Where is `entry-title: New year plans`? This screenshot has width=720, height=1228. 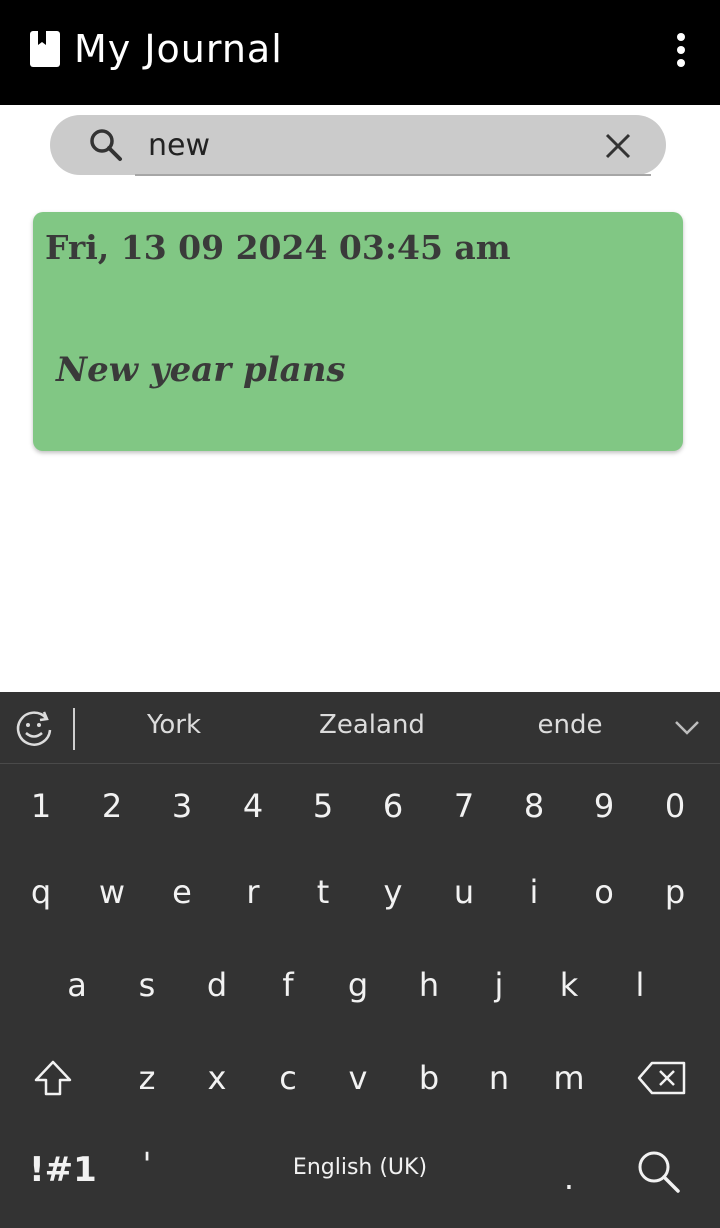 entry-title: New year plans is located at coordinates (201, 370).